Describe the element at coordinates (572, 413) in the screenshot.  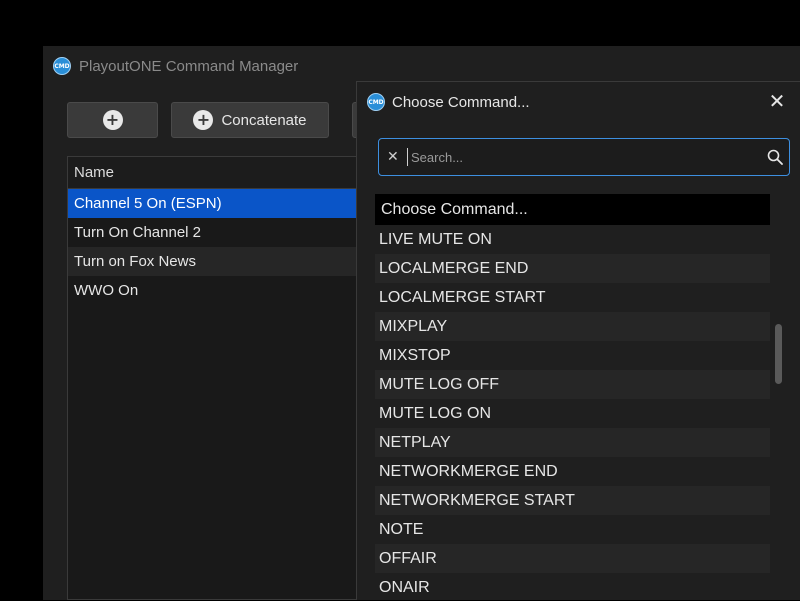
I see `command-item: MUTE LOG ON` at that location.